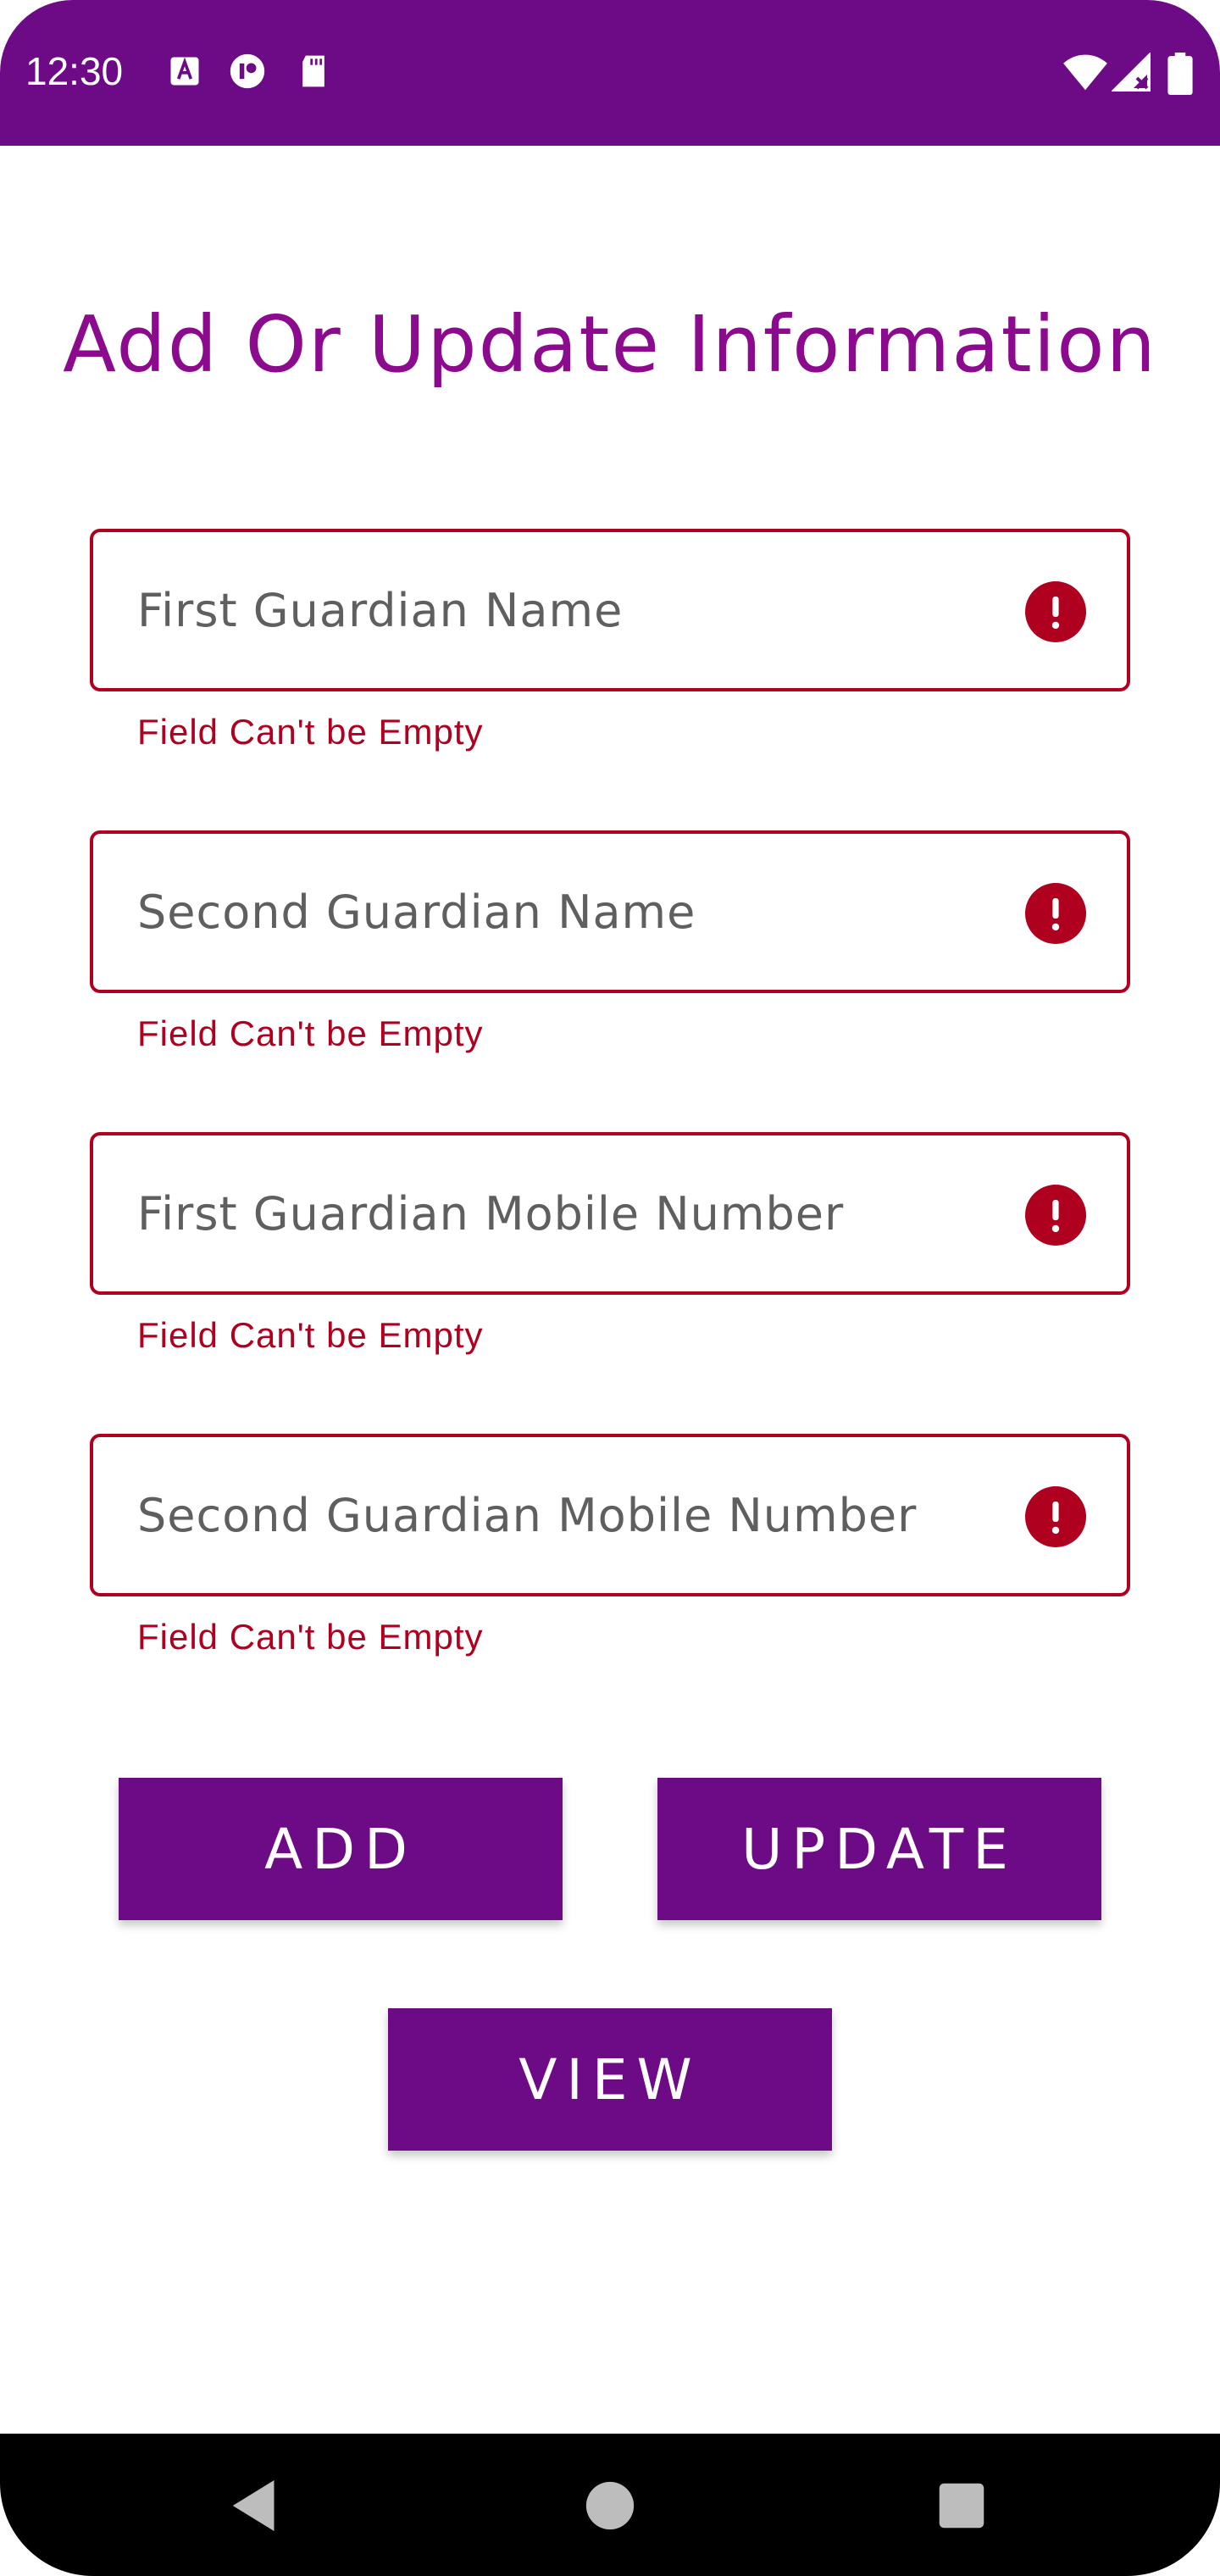  I want to click on add-button: ADD, so click(341, 1849).